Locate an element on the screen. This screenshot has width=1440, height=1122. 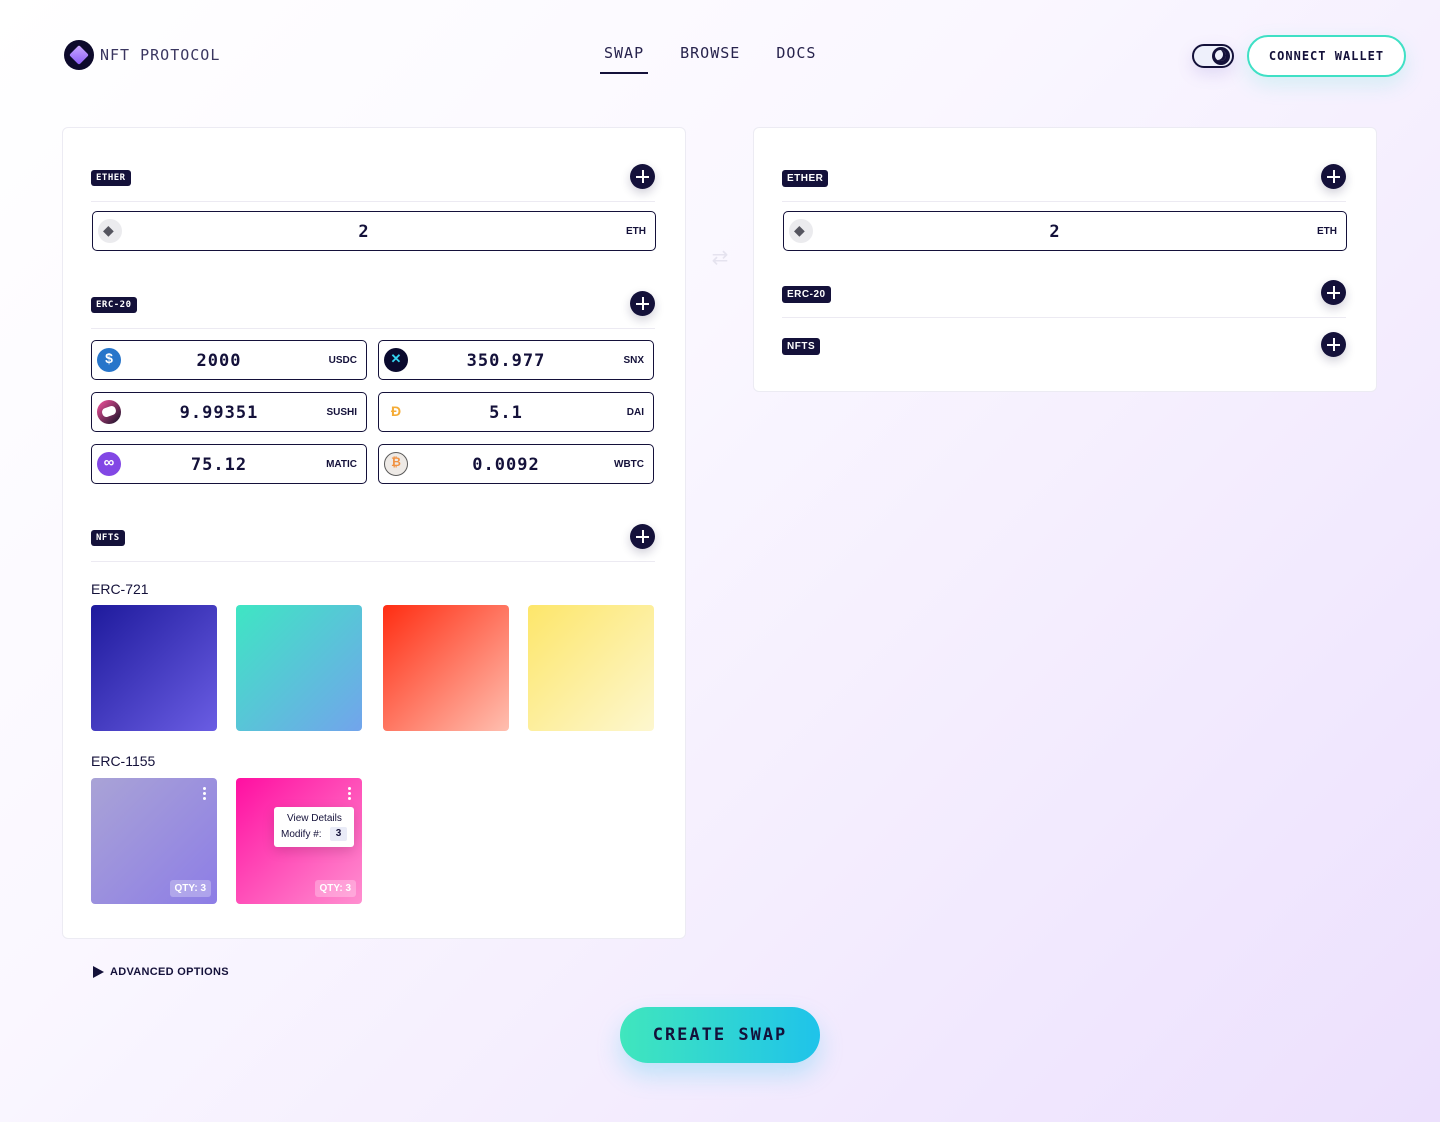
theme-toggle is located at coordinates (1213, 56).